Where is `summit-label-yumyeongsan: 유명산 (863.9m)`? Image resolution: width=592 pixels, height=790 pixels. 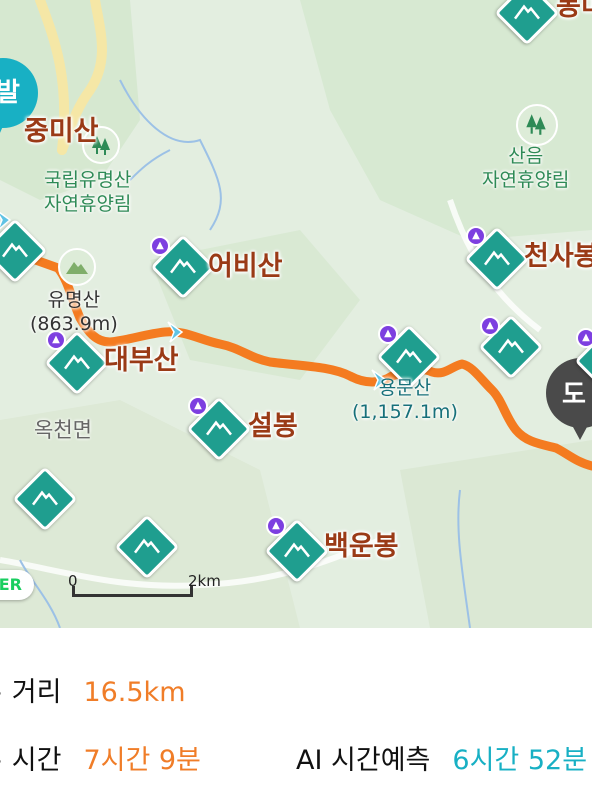 summit-label-yumyeongsan: 유명산 (863.9m) is located at coordinates (74, 312).